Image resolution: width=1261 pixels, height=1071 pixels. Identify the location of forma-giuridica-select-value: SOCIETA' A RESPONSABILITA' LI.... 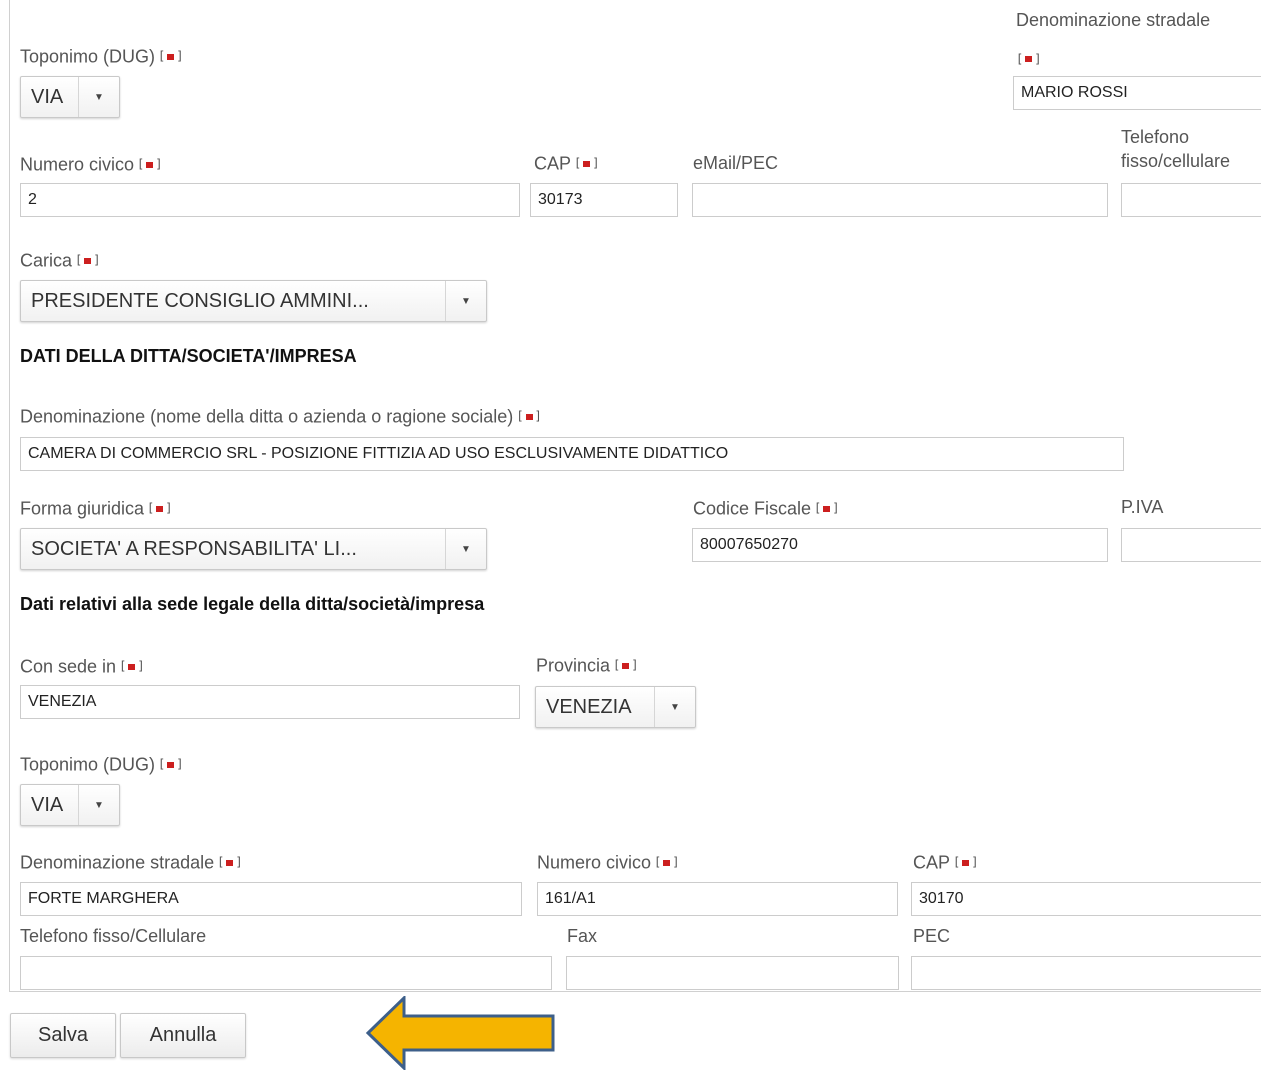
(194, 548).